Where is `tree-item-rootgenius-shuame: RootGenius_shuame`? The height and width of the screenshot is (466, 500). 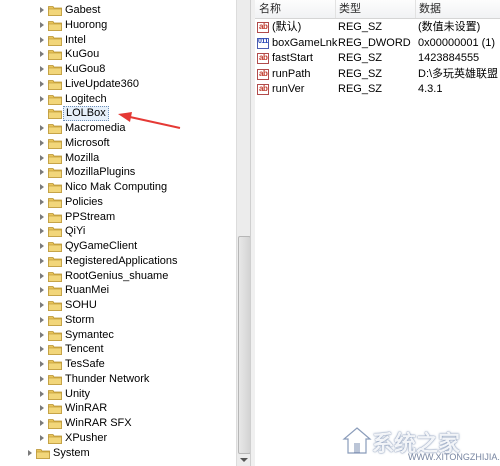 tree-item-rootgenius-shuame: RootGenius_shuame is located at coordinates (118, 276).